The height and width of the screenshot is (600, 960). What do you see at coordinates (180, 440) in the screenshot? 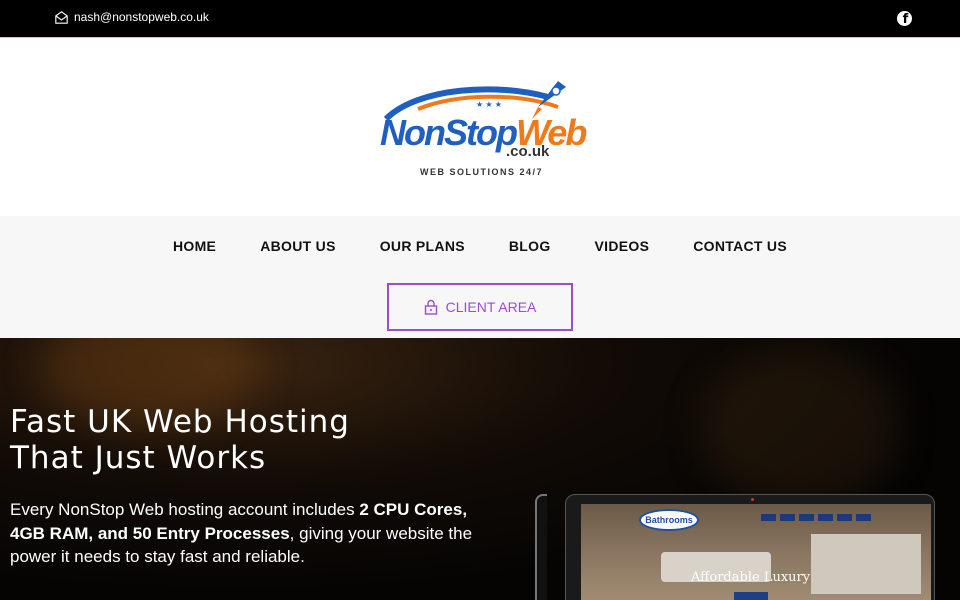
I see `hero-title: Fast UK Web Hosting That Just Works` at bounding box center [180, 440].